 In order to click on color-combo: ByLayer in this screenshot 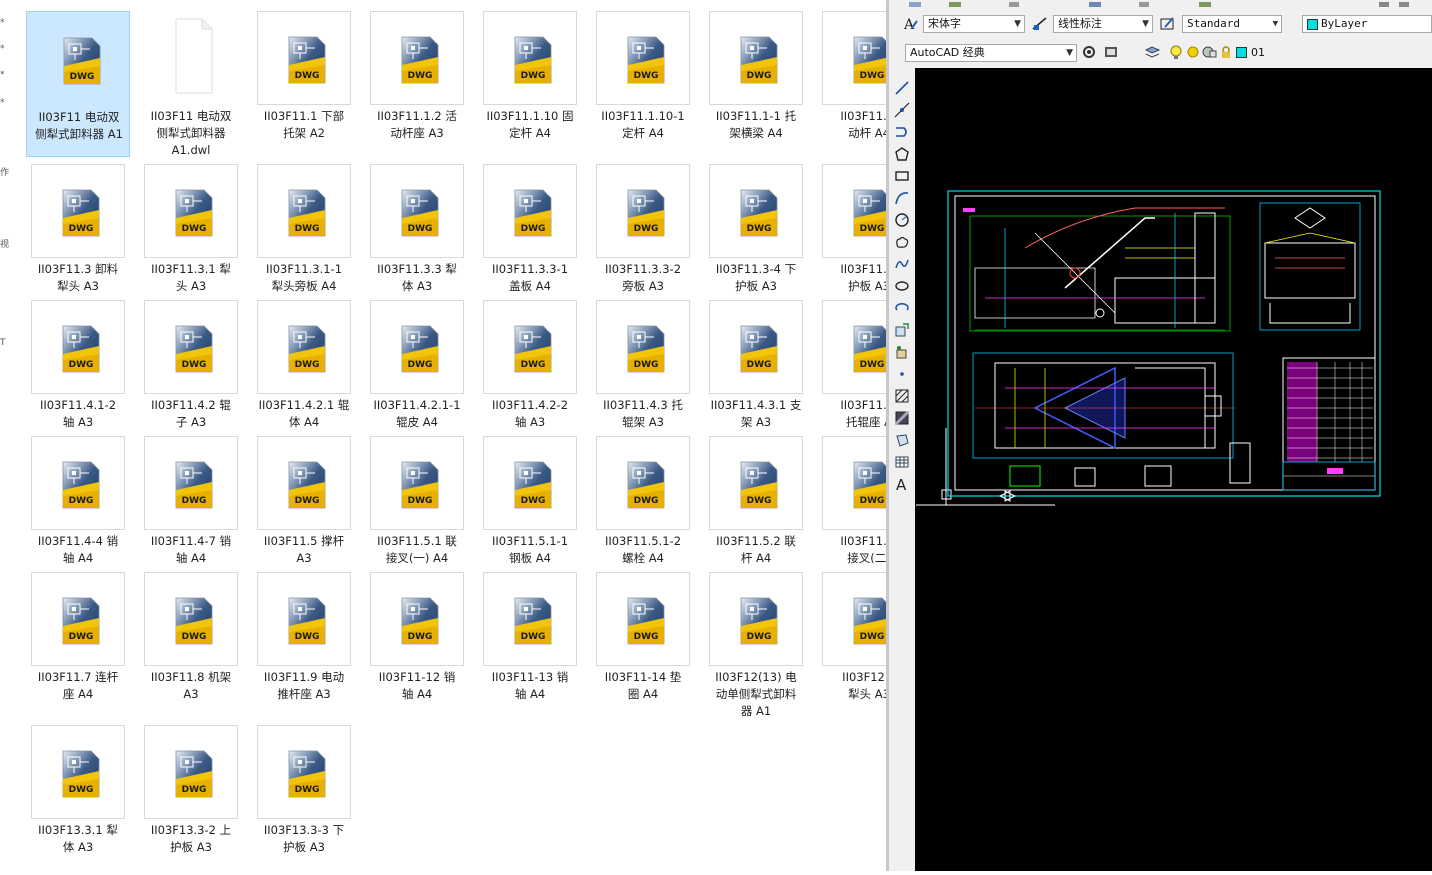, I will do `click(1367, 24)`.